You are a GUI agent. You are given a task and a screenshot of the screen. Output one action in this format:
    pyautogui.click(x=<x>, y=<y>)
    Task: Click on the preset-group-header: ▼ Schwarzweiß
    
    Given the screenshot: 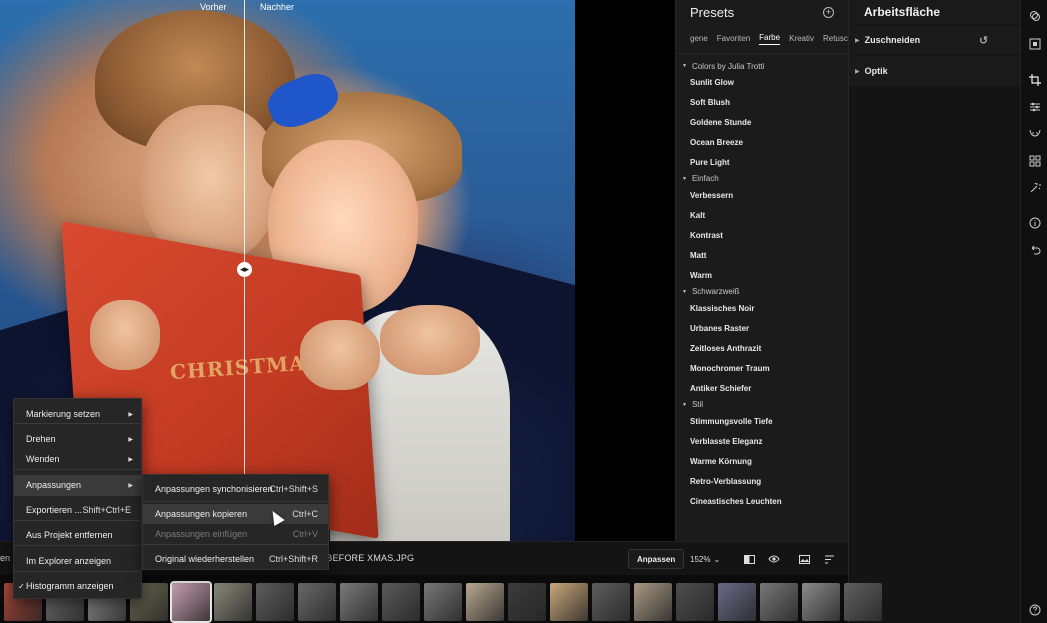 What is the action you would take?
    pyautogui.click(x=762, y=292)
    